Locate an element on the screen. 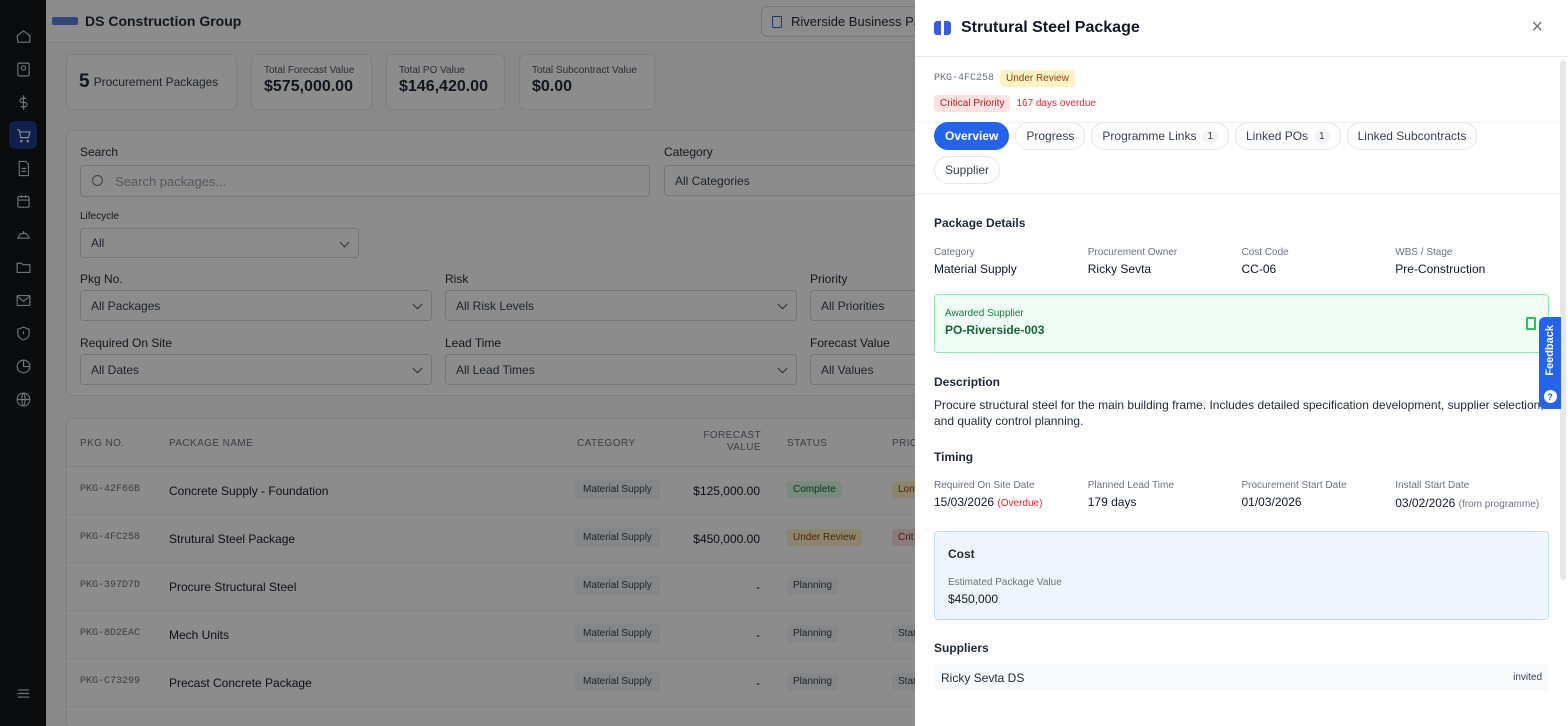  detail-item: Cost Code CC-06 is located at coordinates (1319, 261).